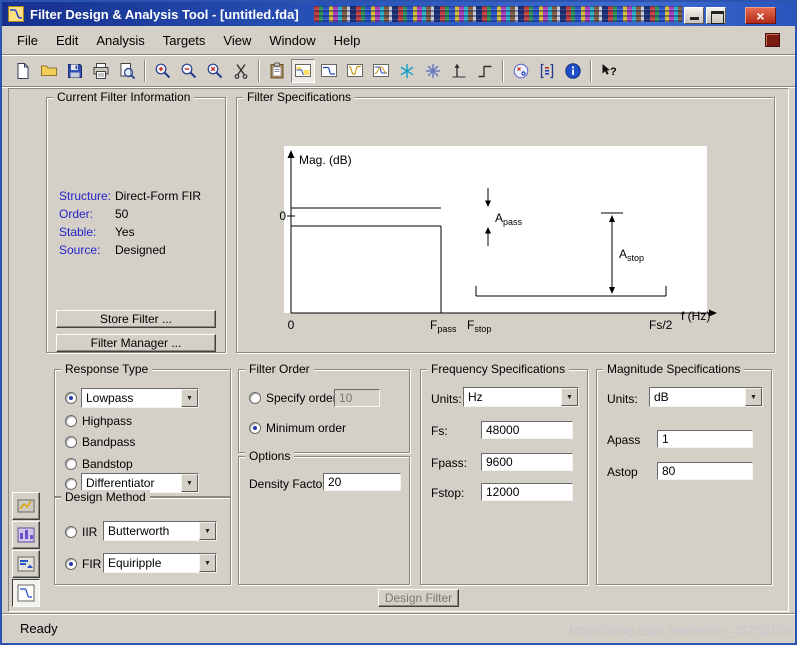 Image resolution: width=797 pixels, height=645 pixels. Describe the element at coordinates (324, 517) in the screenshot. I see `options-group: Options Density Factor:` at that location.